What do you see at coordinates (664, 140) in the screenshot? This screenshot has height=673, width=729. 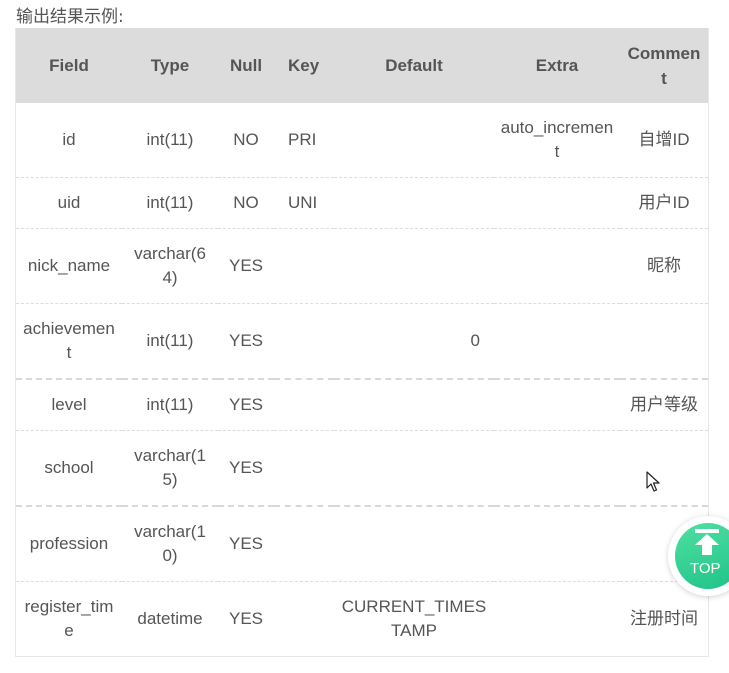 I see `cell-comment: 自增ID` at bounding box center [664, 140].